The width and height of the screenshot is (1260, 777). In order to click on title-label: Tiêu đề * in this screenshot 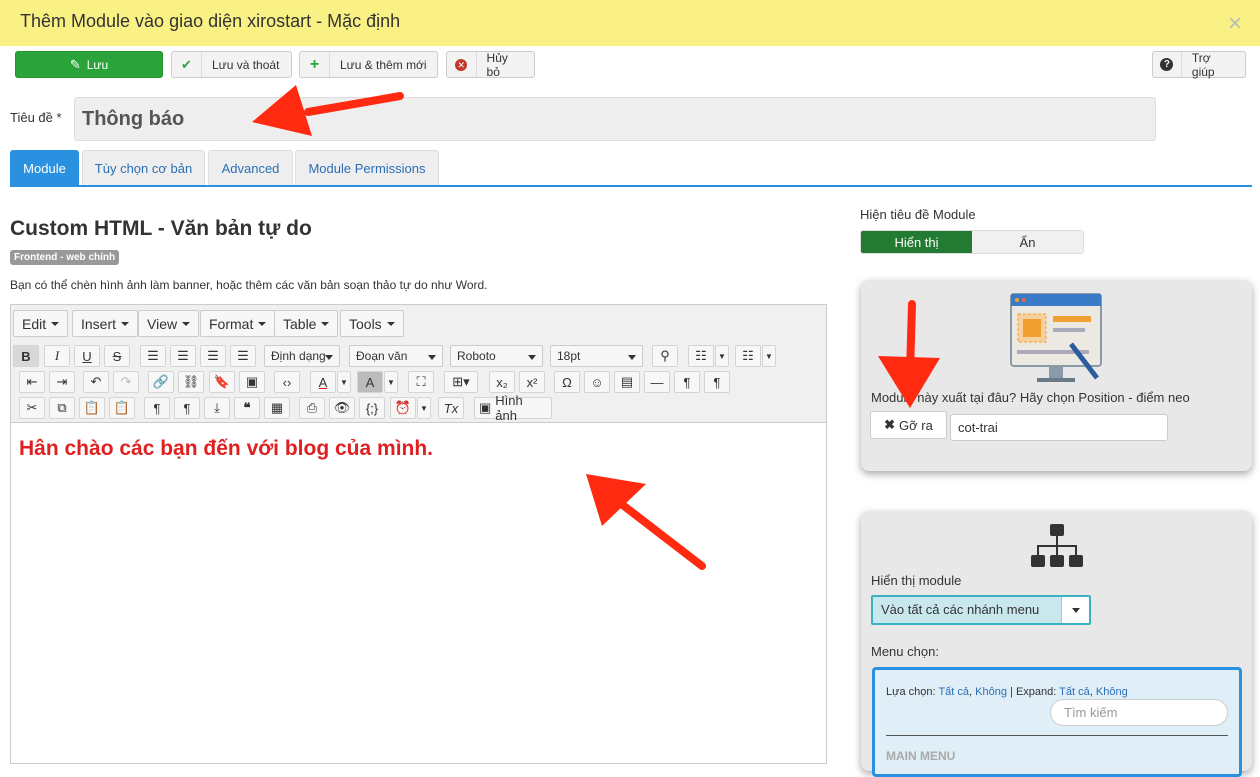, I will do `click(36, 117)`.